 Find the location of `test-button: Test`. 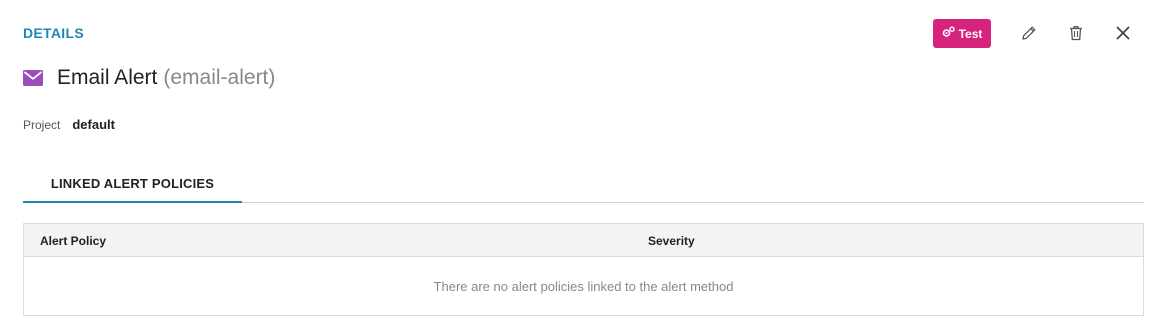

test-button: Test is located at coordinates (962, 33).